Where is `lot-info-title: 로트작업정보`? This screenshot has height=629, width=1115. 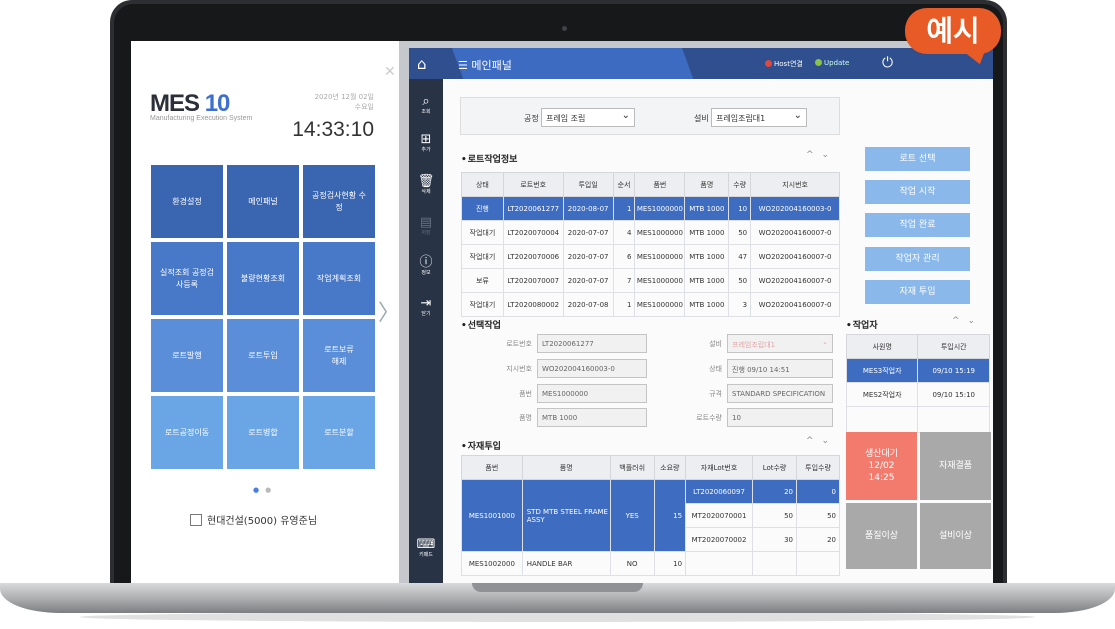 lot-info-title: 로트작업정보 is located at coordinates (489, 158).